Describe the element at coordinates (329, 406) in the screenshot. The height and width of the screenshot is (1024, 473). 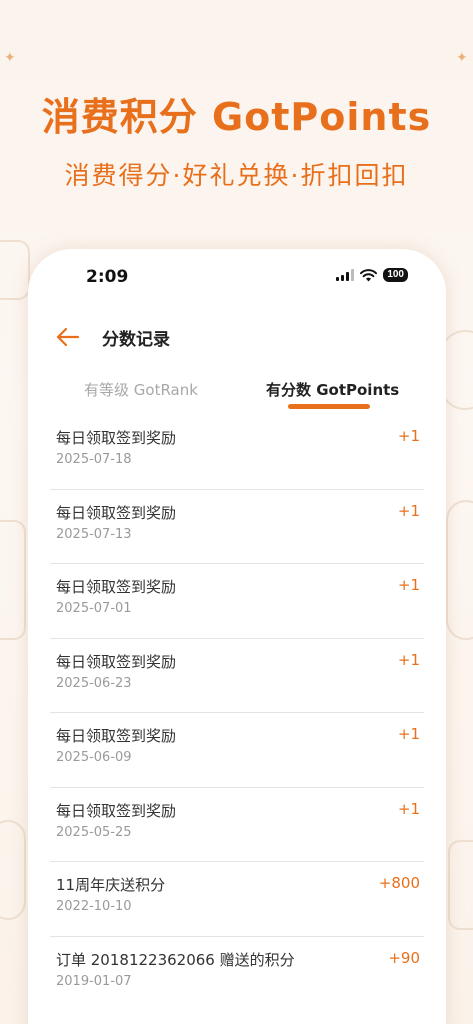
I see `active-tab-indicator` at that location.